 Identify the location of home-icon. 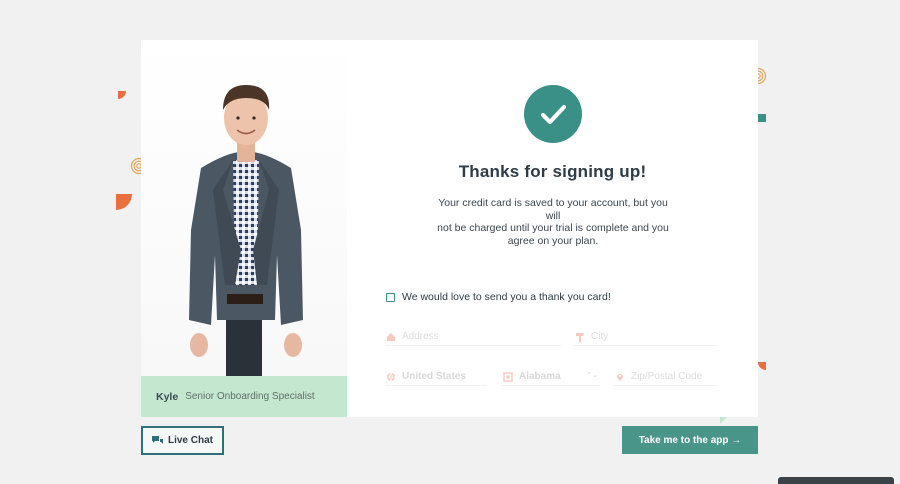
(391, 337).